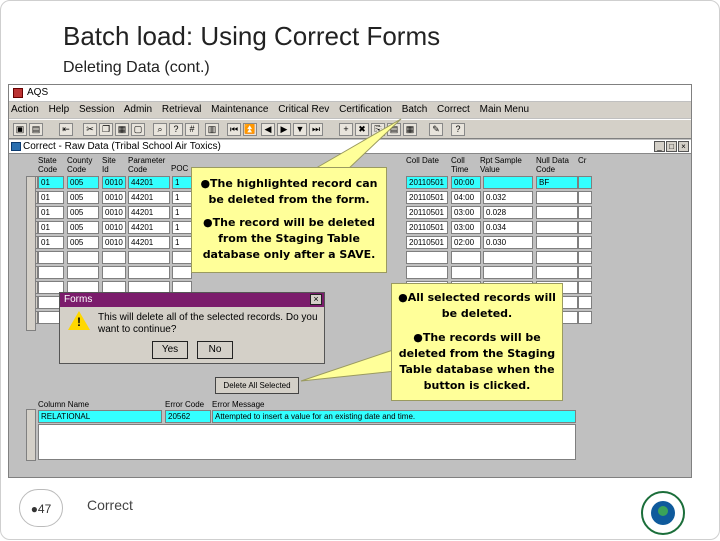  Describe the element at coordinates (212, 129) in the screenshot. I see `grid-icon: ▥` at that location.